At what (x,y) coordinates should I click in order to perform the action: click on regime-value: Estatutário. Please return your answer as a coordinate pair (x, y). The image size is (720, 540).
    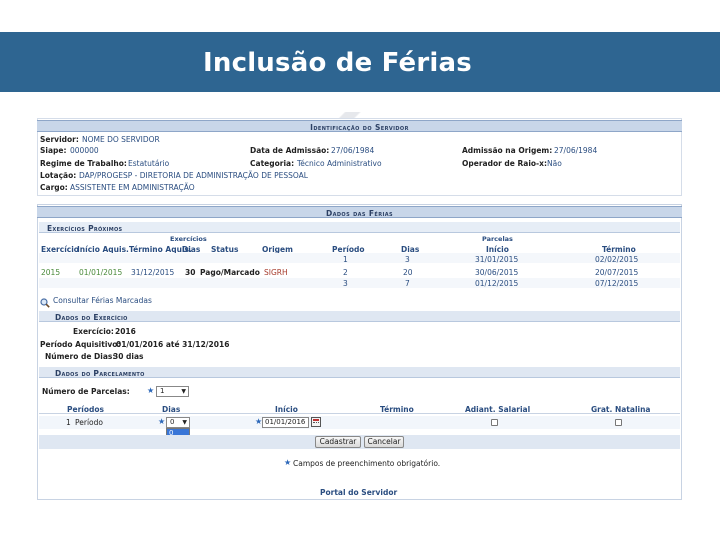
    Looking at the image, I should click on (149, 163).